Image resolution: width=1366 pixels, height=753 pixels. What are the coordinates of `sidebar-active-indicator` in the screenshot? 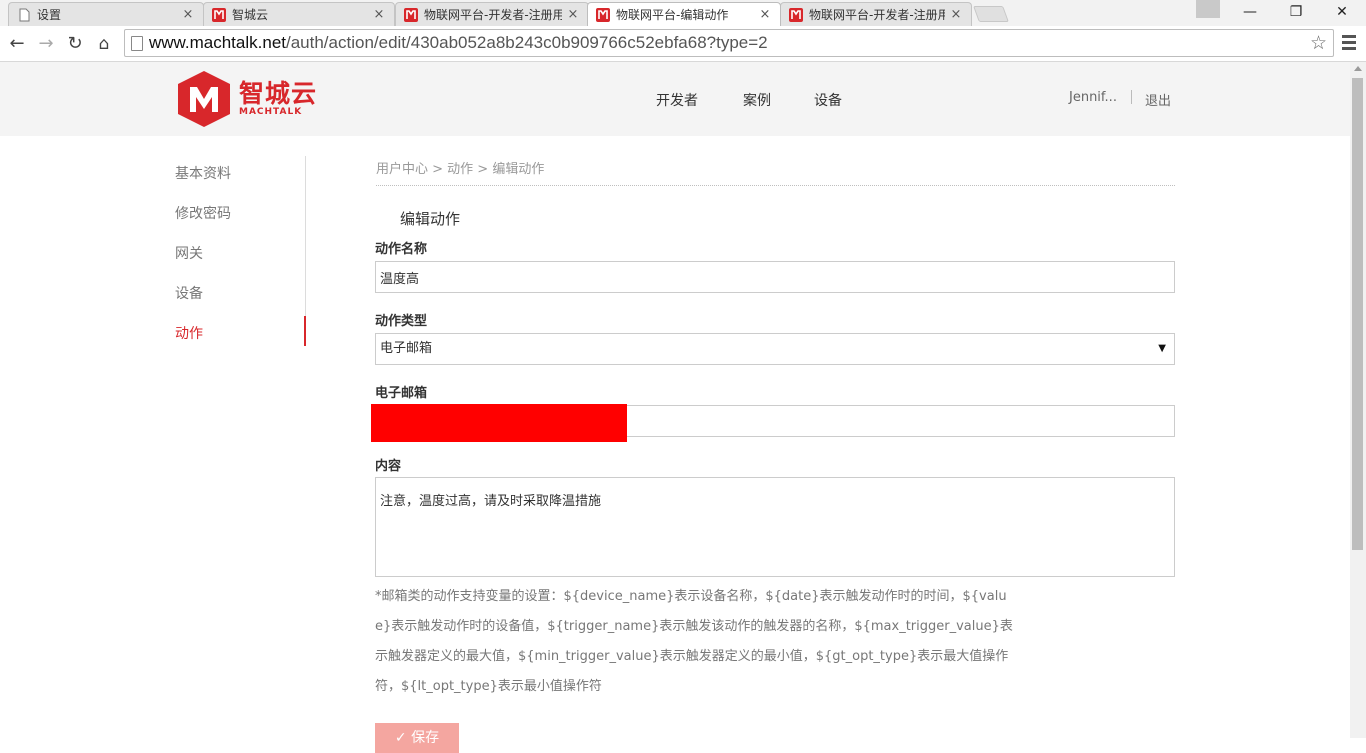 It's located at (305, 331).